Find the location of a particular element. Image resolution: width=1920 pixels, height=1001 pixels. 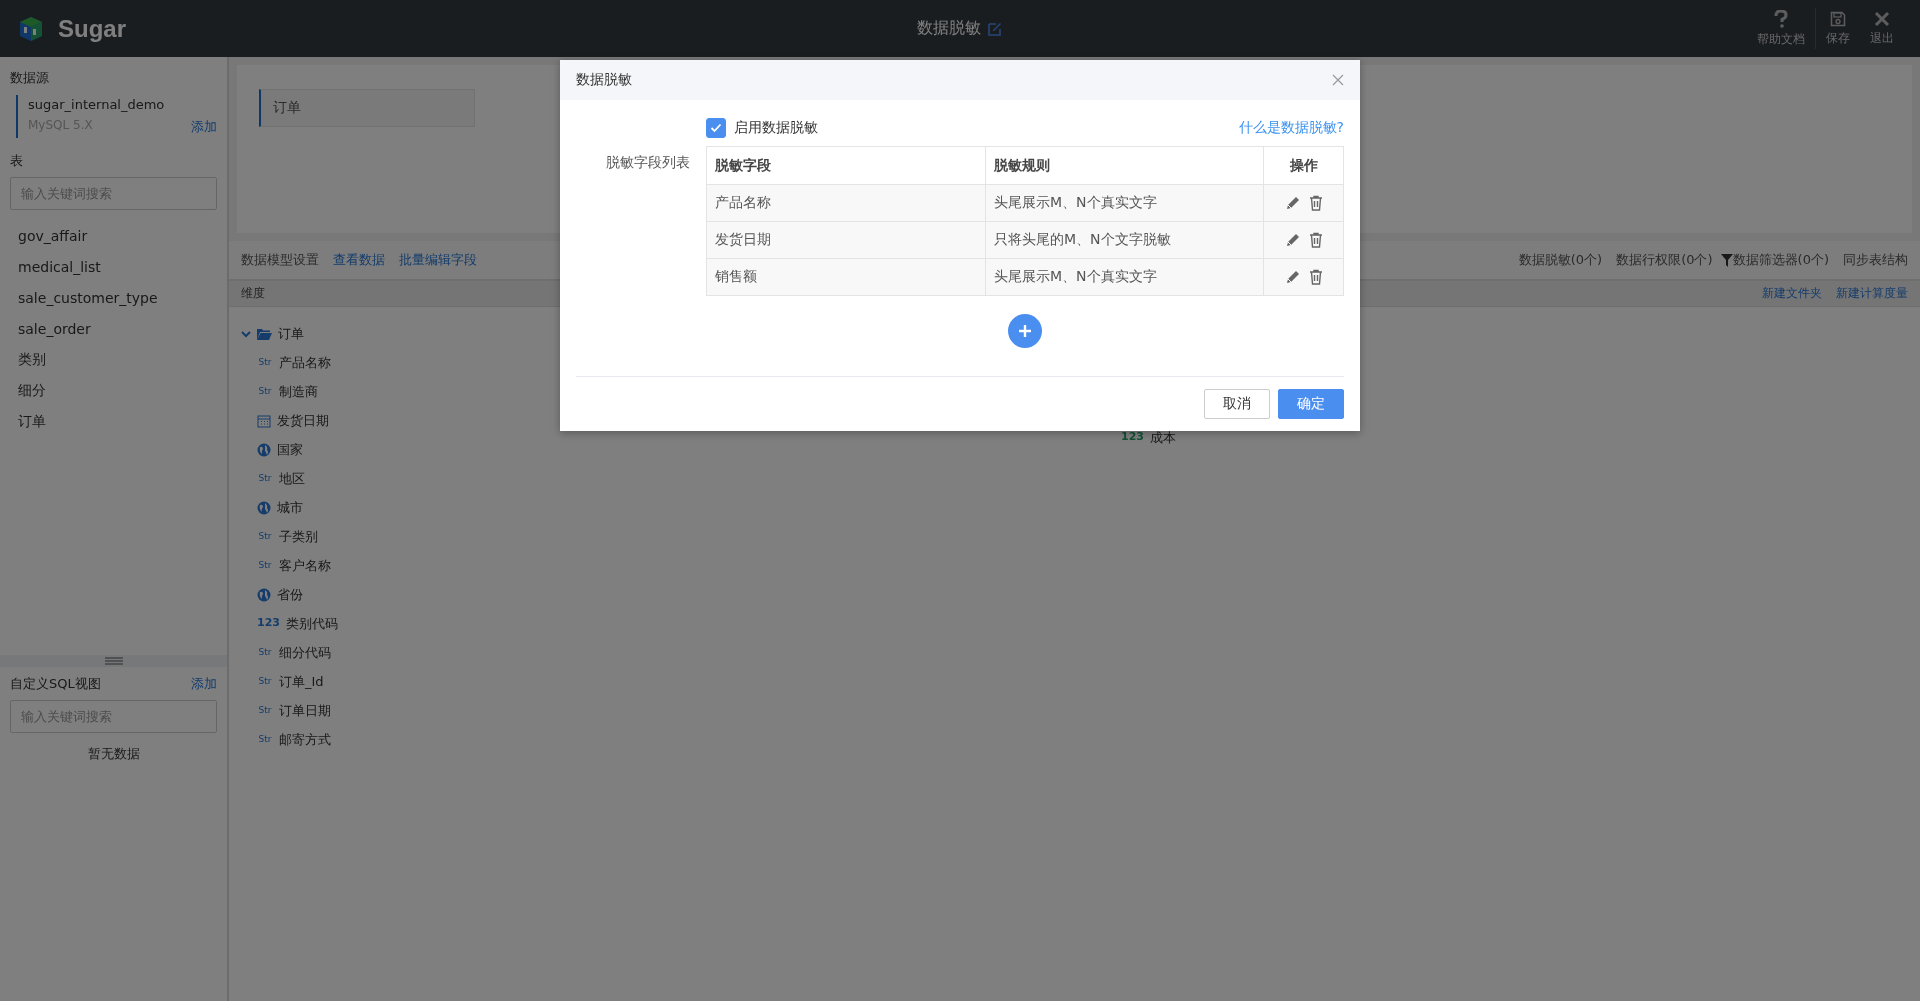

section-heading: 表 is located at coordinates (17, 161).